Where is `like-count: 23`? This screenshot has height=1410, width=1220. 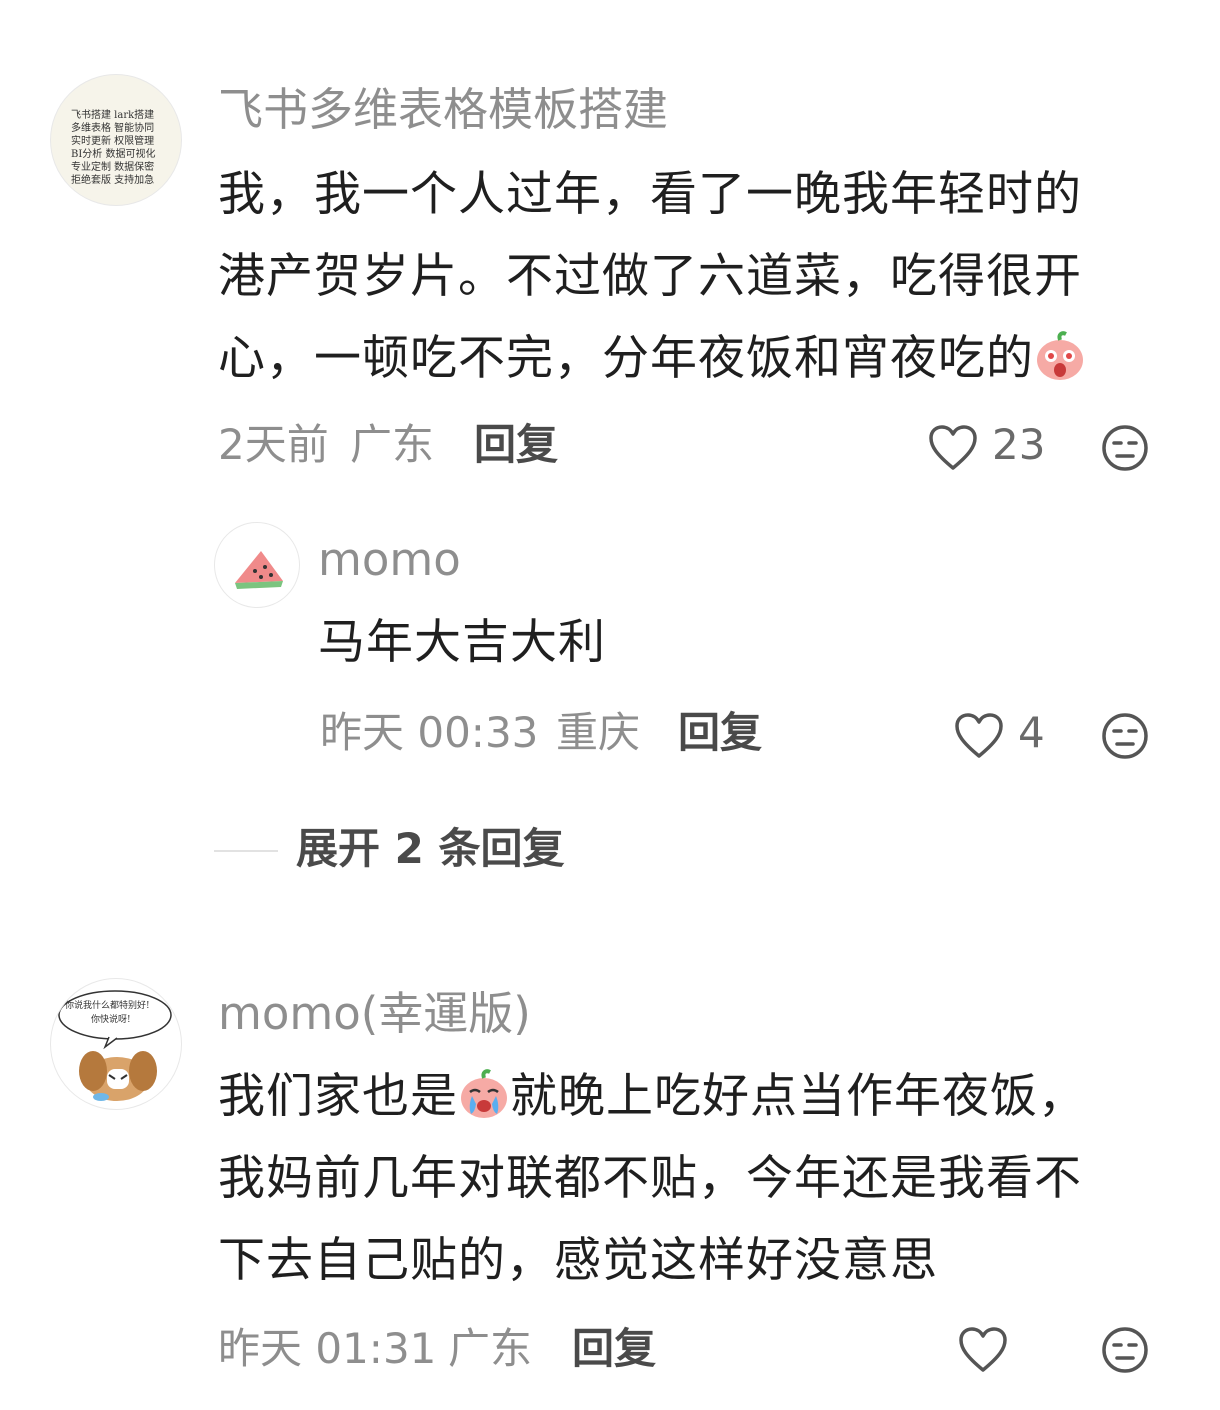 like-count: 23 is located at coordinates (1019, 444).